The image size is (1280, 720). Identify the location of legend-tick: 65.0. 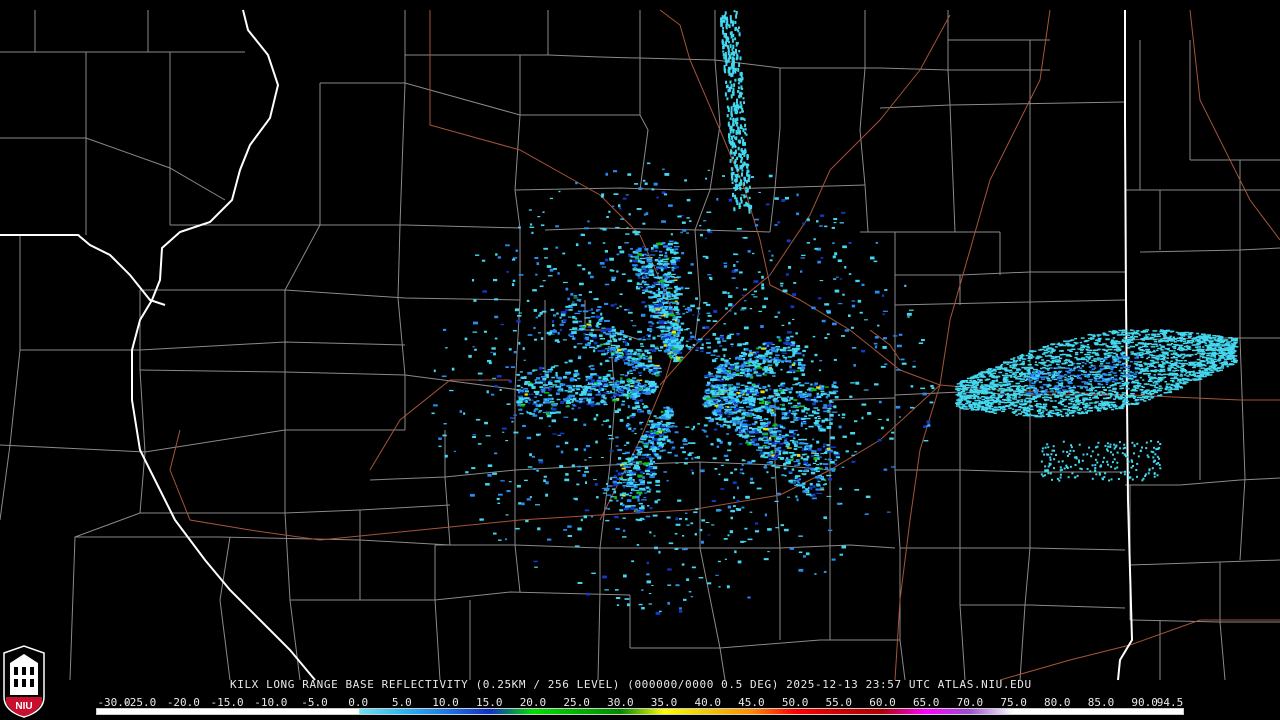
(926, 702).